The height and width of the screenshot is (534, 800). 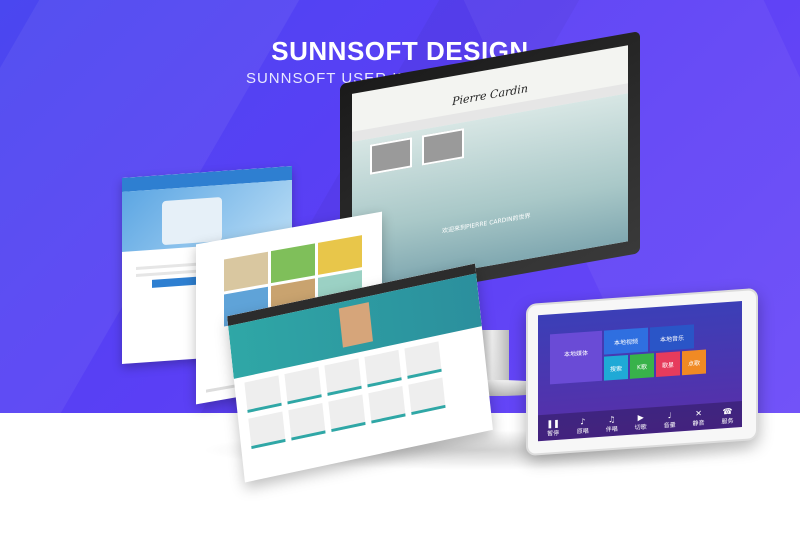 What do you see at coordinates (583, 421) in the screenshot?
I see `vocal-icon: ♪` at bounding box center [583, 421].